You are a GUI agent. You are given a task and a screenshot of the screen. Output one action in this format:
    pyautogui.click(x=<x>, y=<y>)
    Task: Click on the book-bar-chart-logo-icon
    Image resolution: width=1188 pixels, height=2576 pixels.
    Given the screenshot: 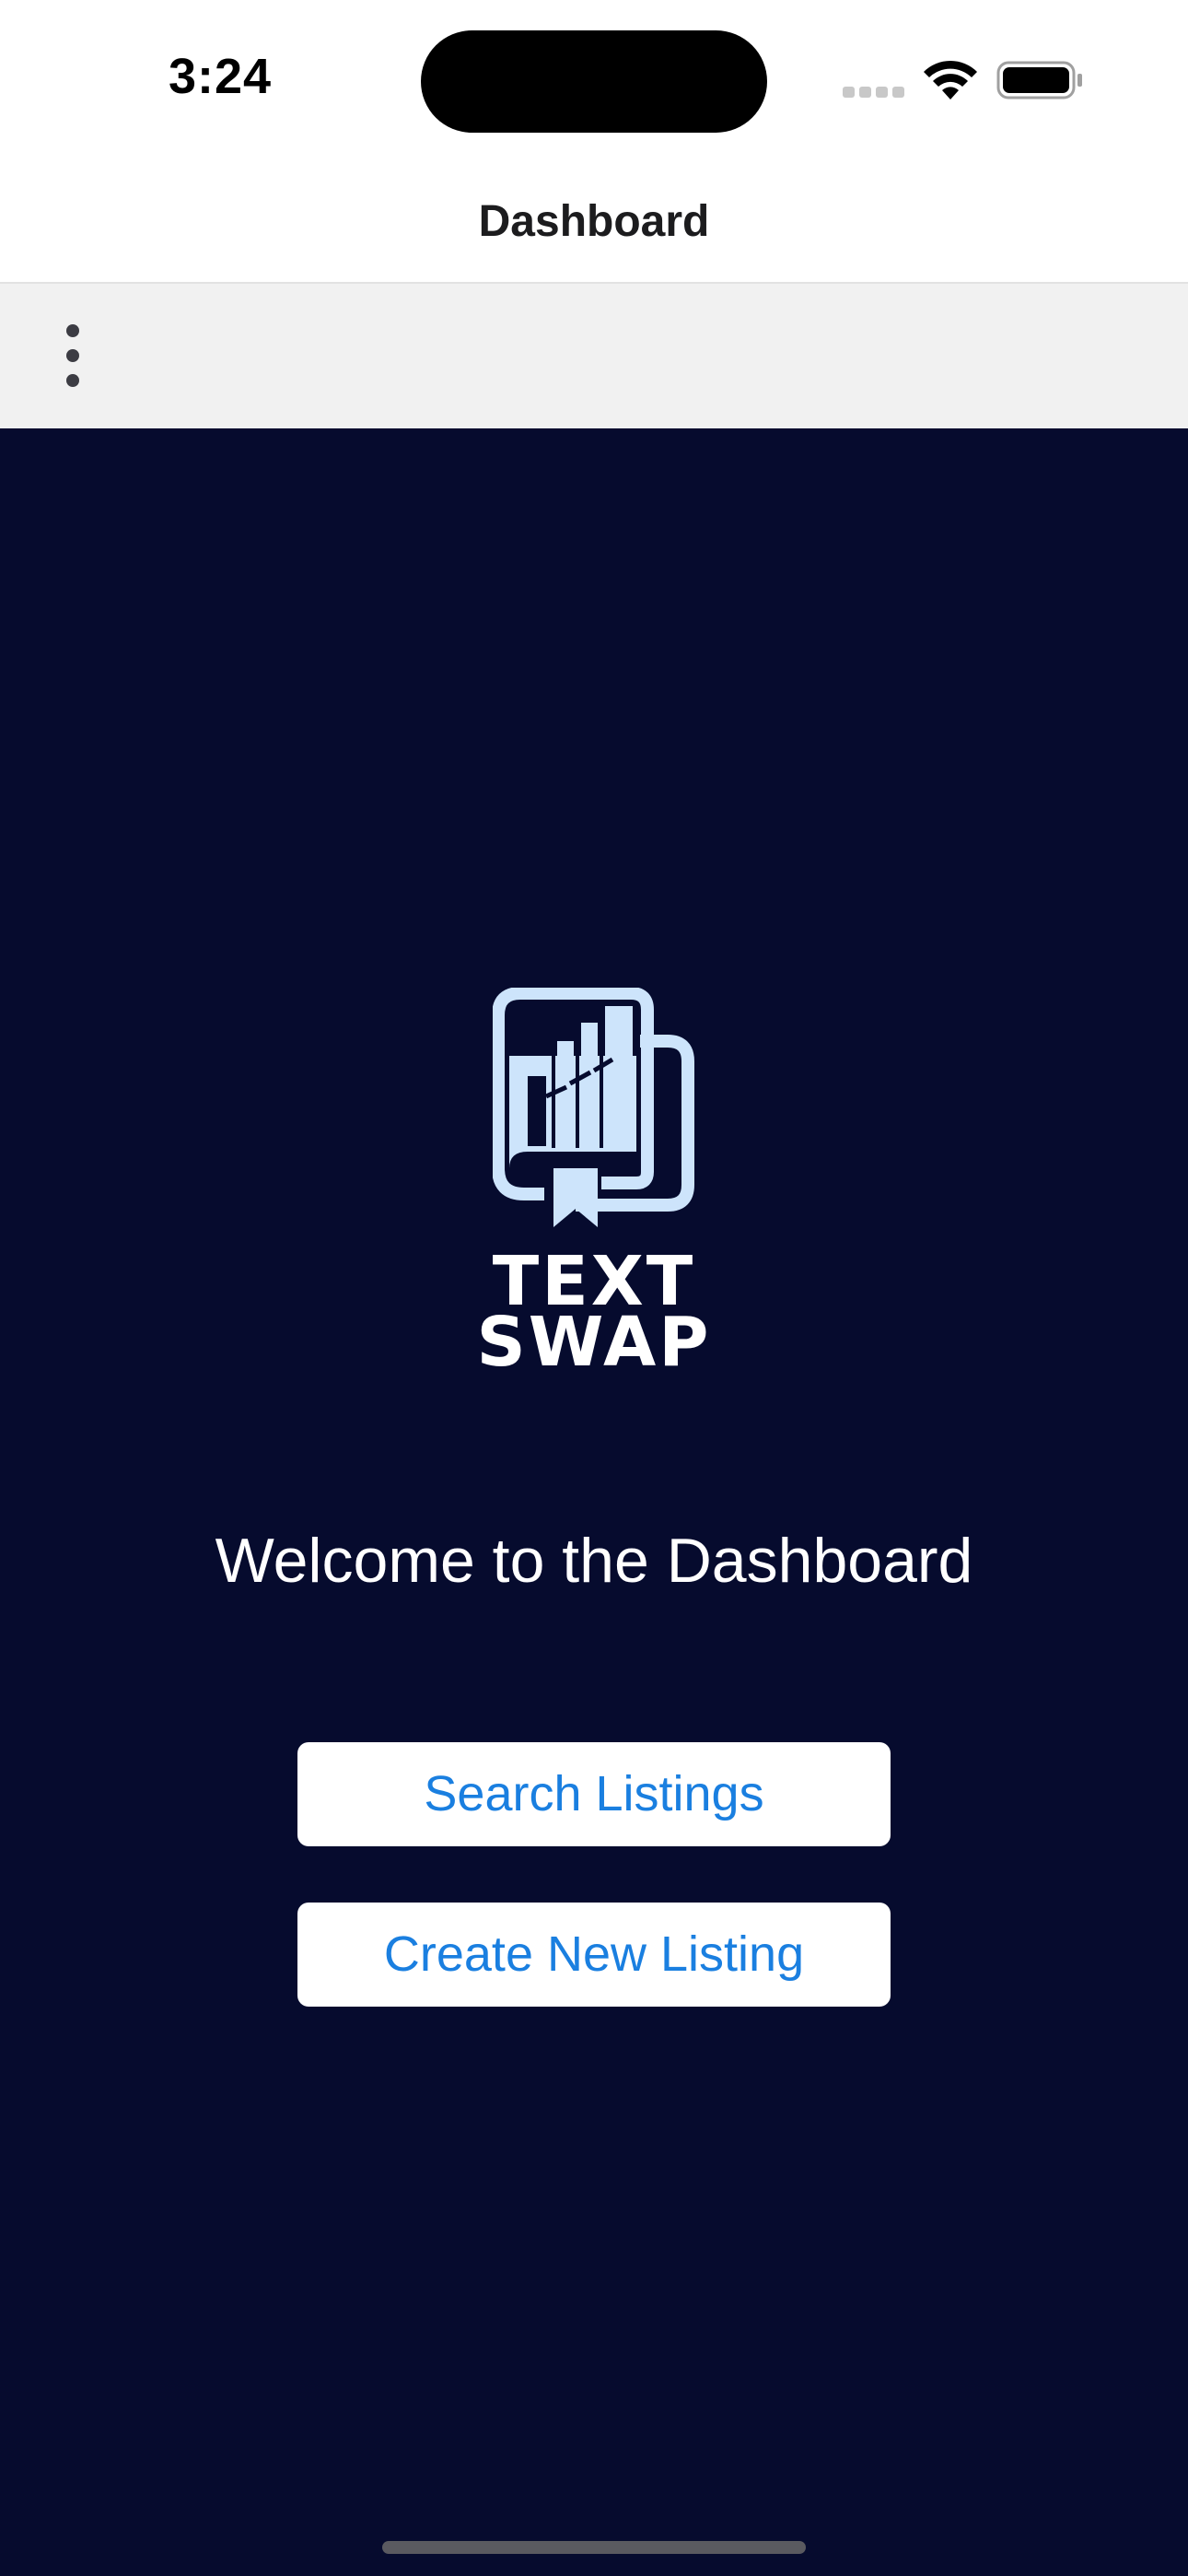 What is the action you would take?
    pyautogui.click(x=593, y=1107)
    